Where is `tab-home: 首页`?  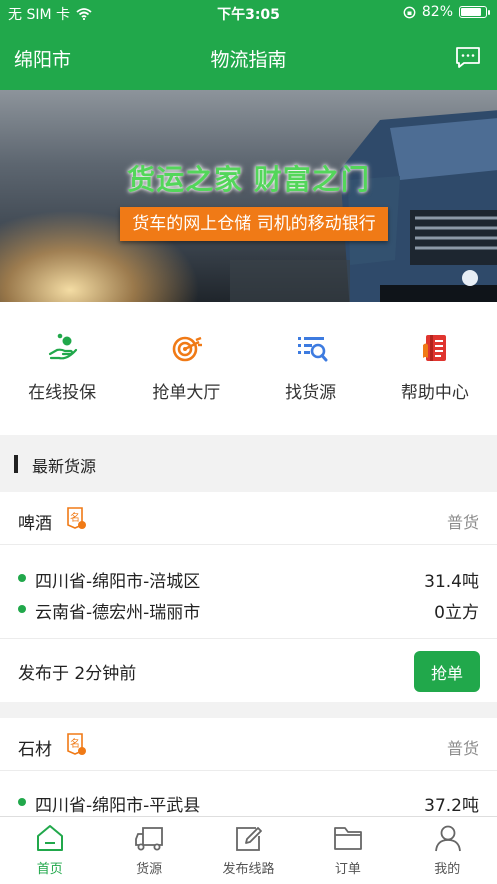
tab-home: 首页 is located at coordinates (49, 850).